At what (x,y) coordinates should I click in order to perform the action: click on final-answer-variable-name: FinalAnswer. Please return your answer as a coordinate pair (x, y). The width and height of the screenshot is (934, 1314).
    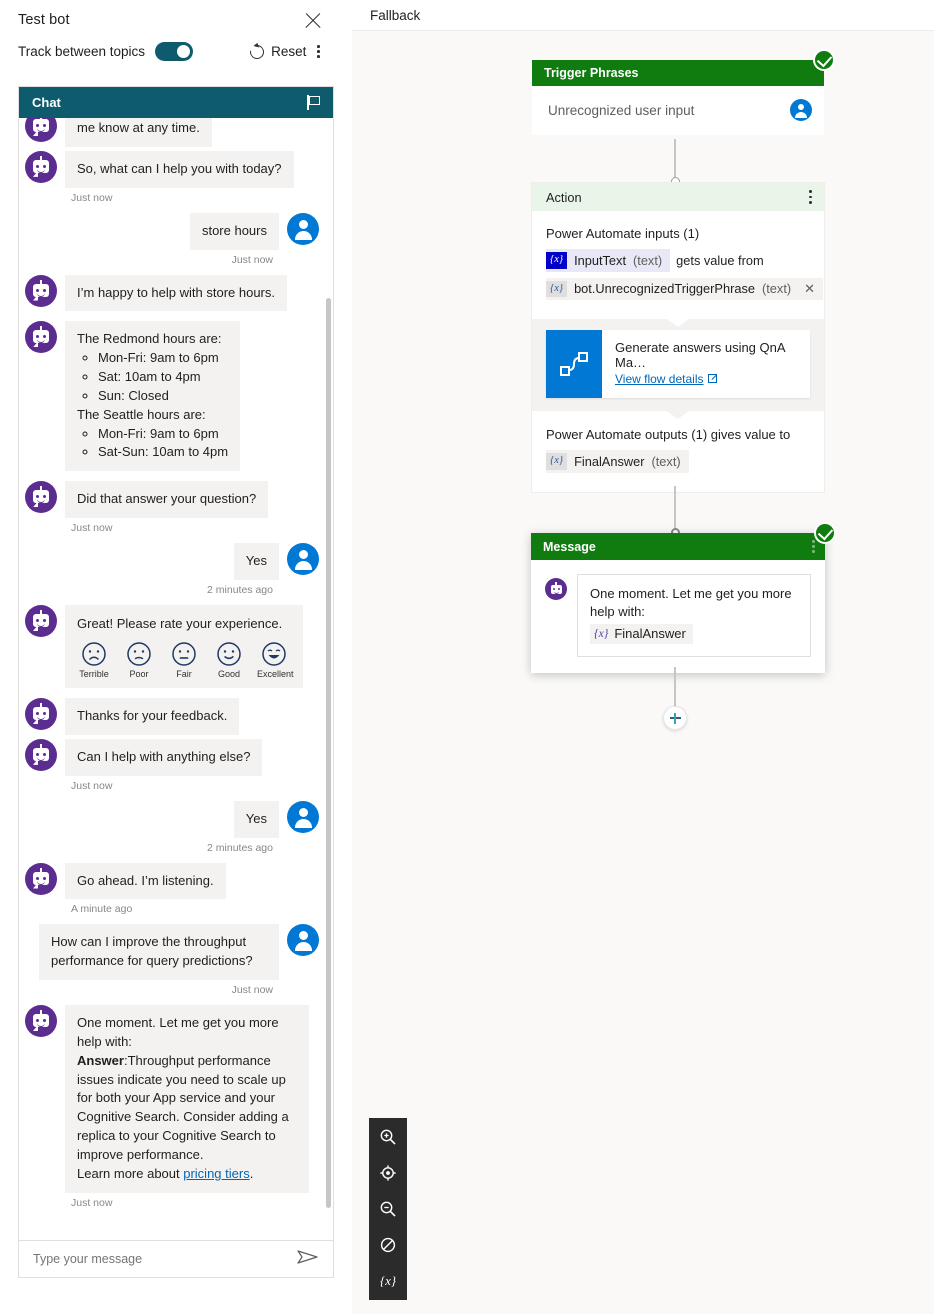
    Looking at the image, I should click on (650, 633).